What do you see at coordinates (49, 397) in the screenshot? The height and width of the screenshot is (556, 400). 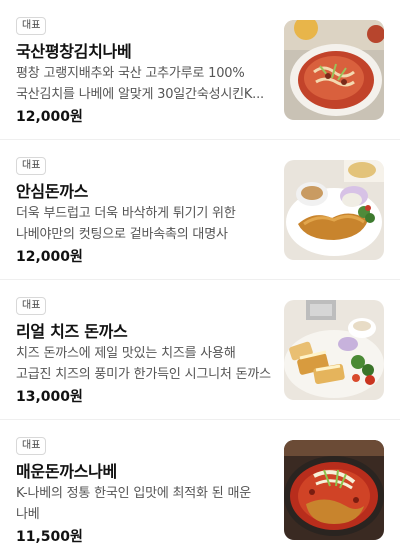 I see `menu-item-price: 13,000원` at bounding box center [49, 397].